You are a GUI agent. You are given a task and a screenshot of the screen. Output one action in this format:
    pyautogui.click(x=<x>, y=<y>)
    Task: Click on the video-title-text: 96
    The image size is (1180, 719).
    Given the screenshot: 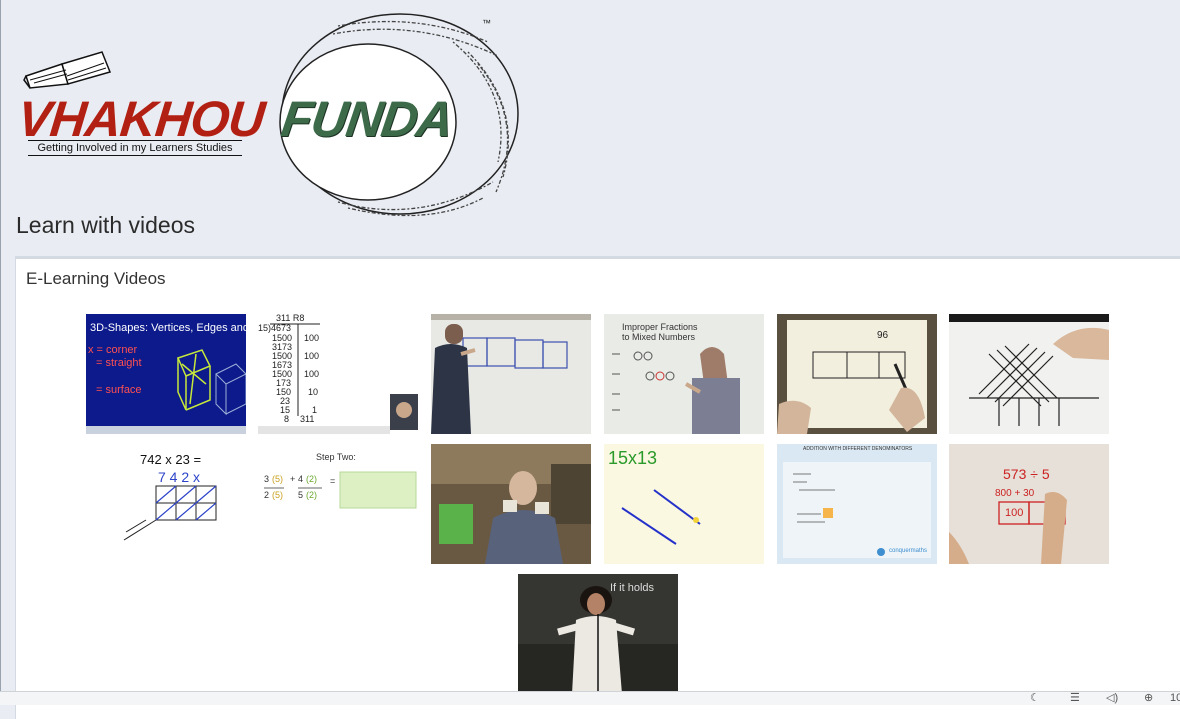 What is the action you would take?
    pyautogui.click(x=883, y=335)
    